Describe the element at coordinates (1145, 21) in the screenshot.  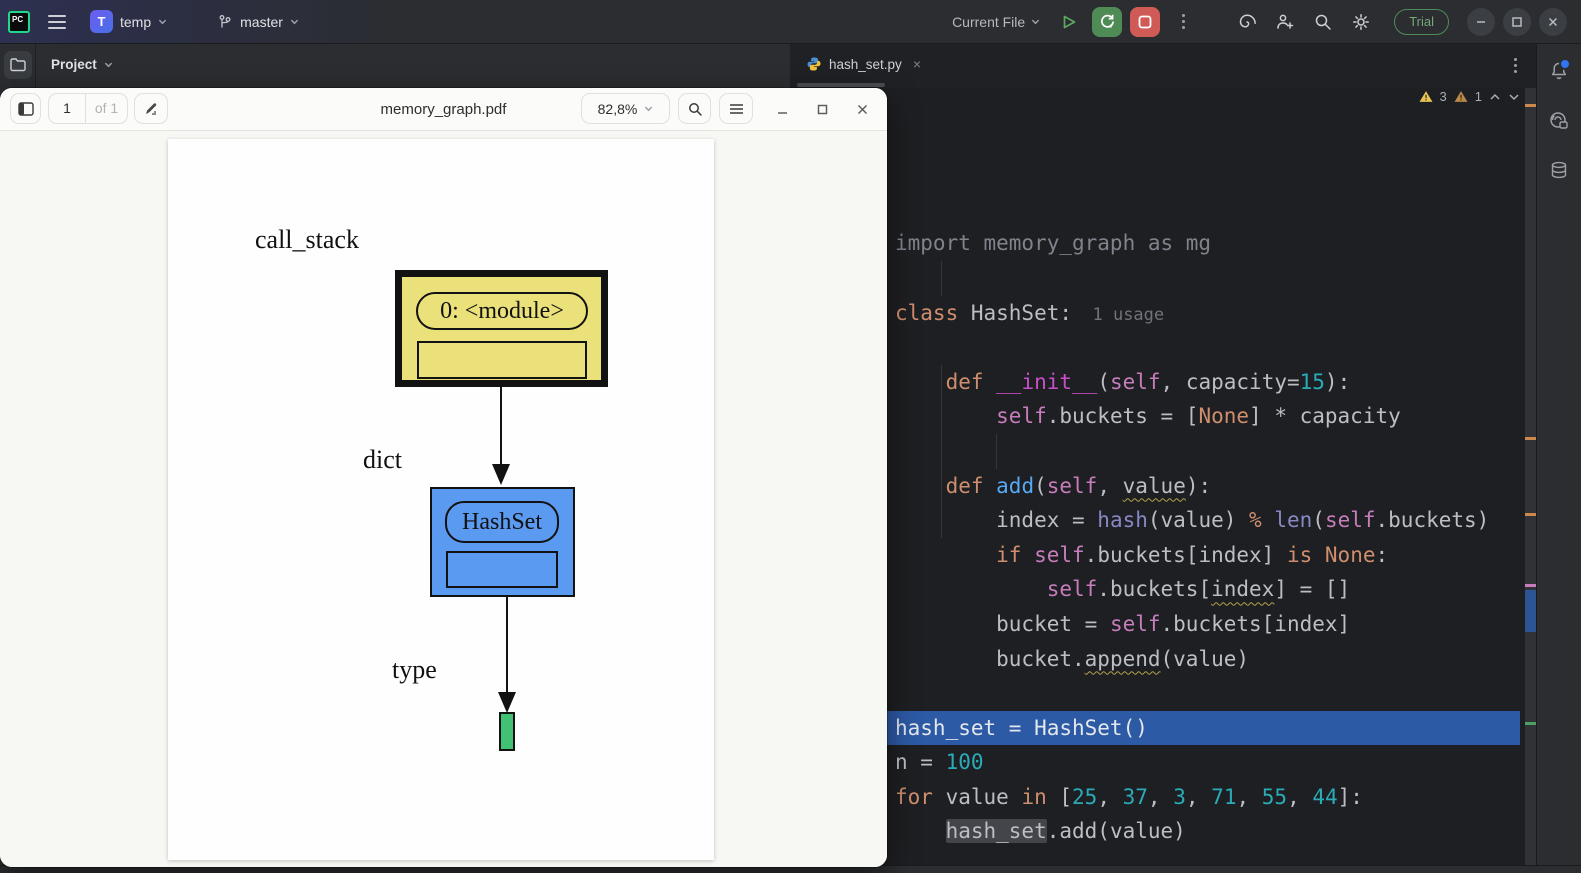
I see `stop-button` at that location.